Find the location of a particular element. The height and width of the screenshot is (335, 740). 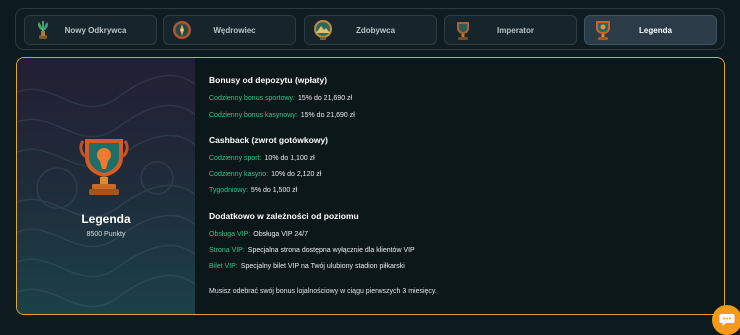

rank-title: Legenda is located at coordinates (106, 219).